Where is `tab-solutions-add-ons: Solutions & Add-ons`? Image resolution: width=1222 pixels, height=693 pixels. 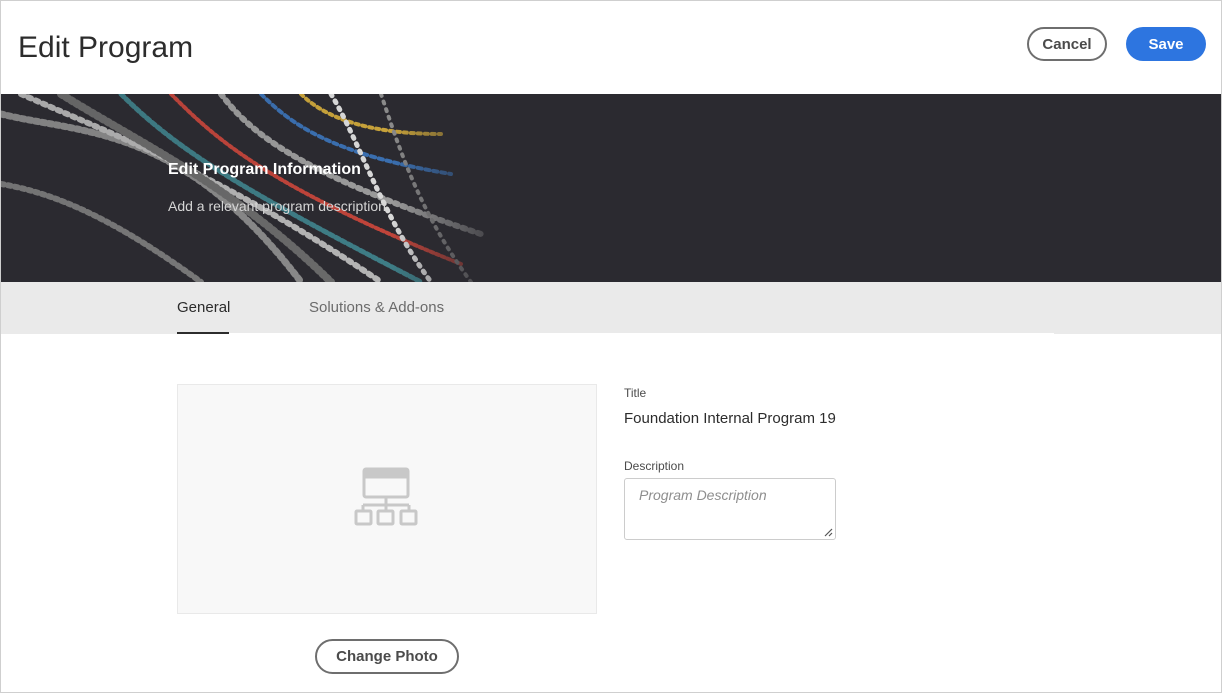 tab-solutions-add-ons: Solutions & Add-ons is located at coordinates (376, 307).